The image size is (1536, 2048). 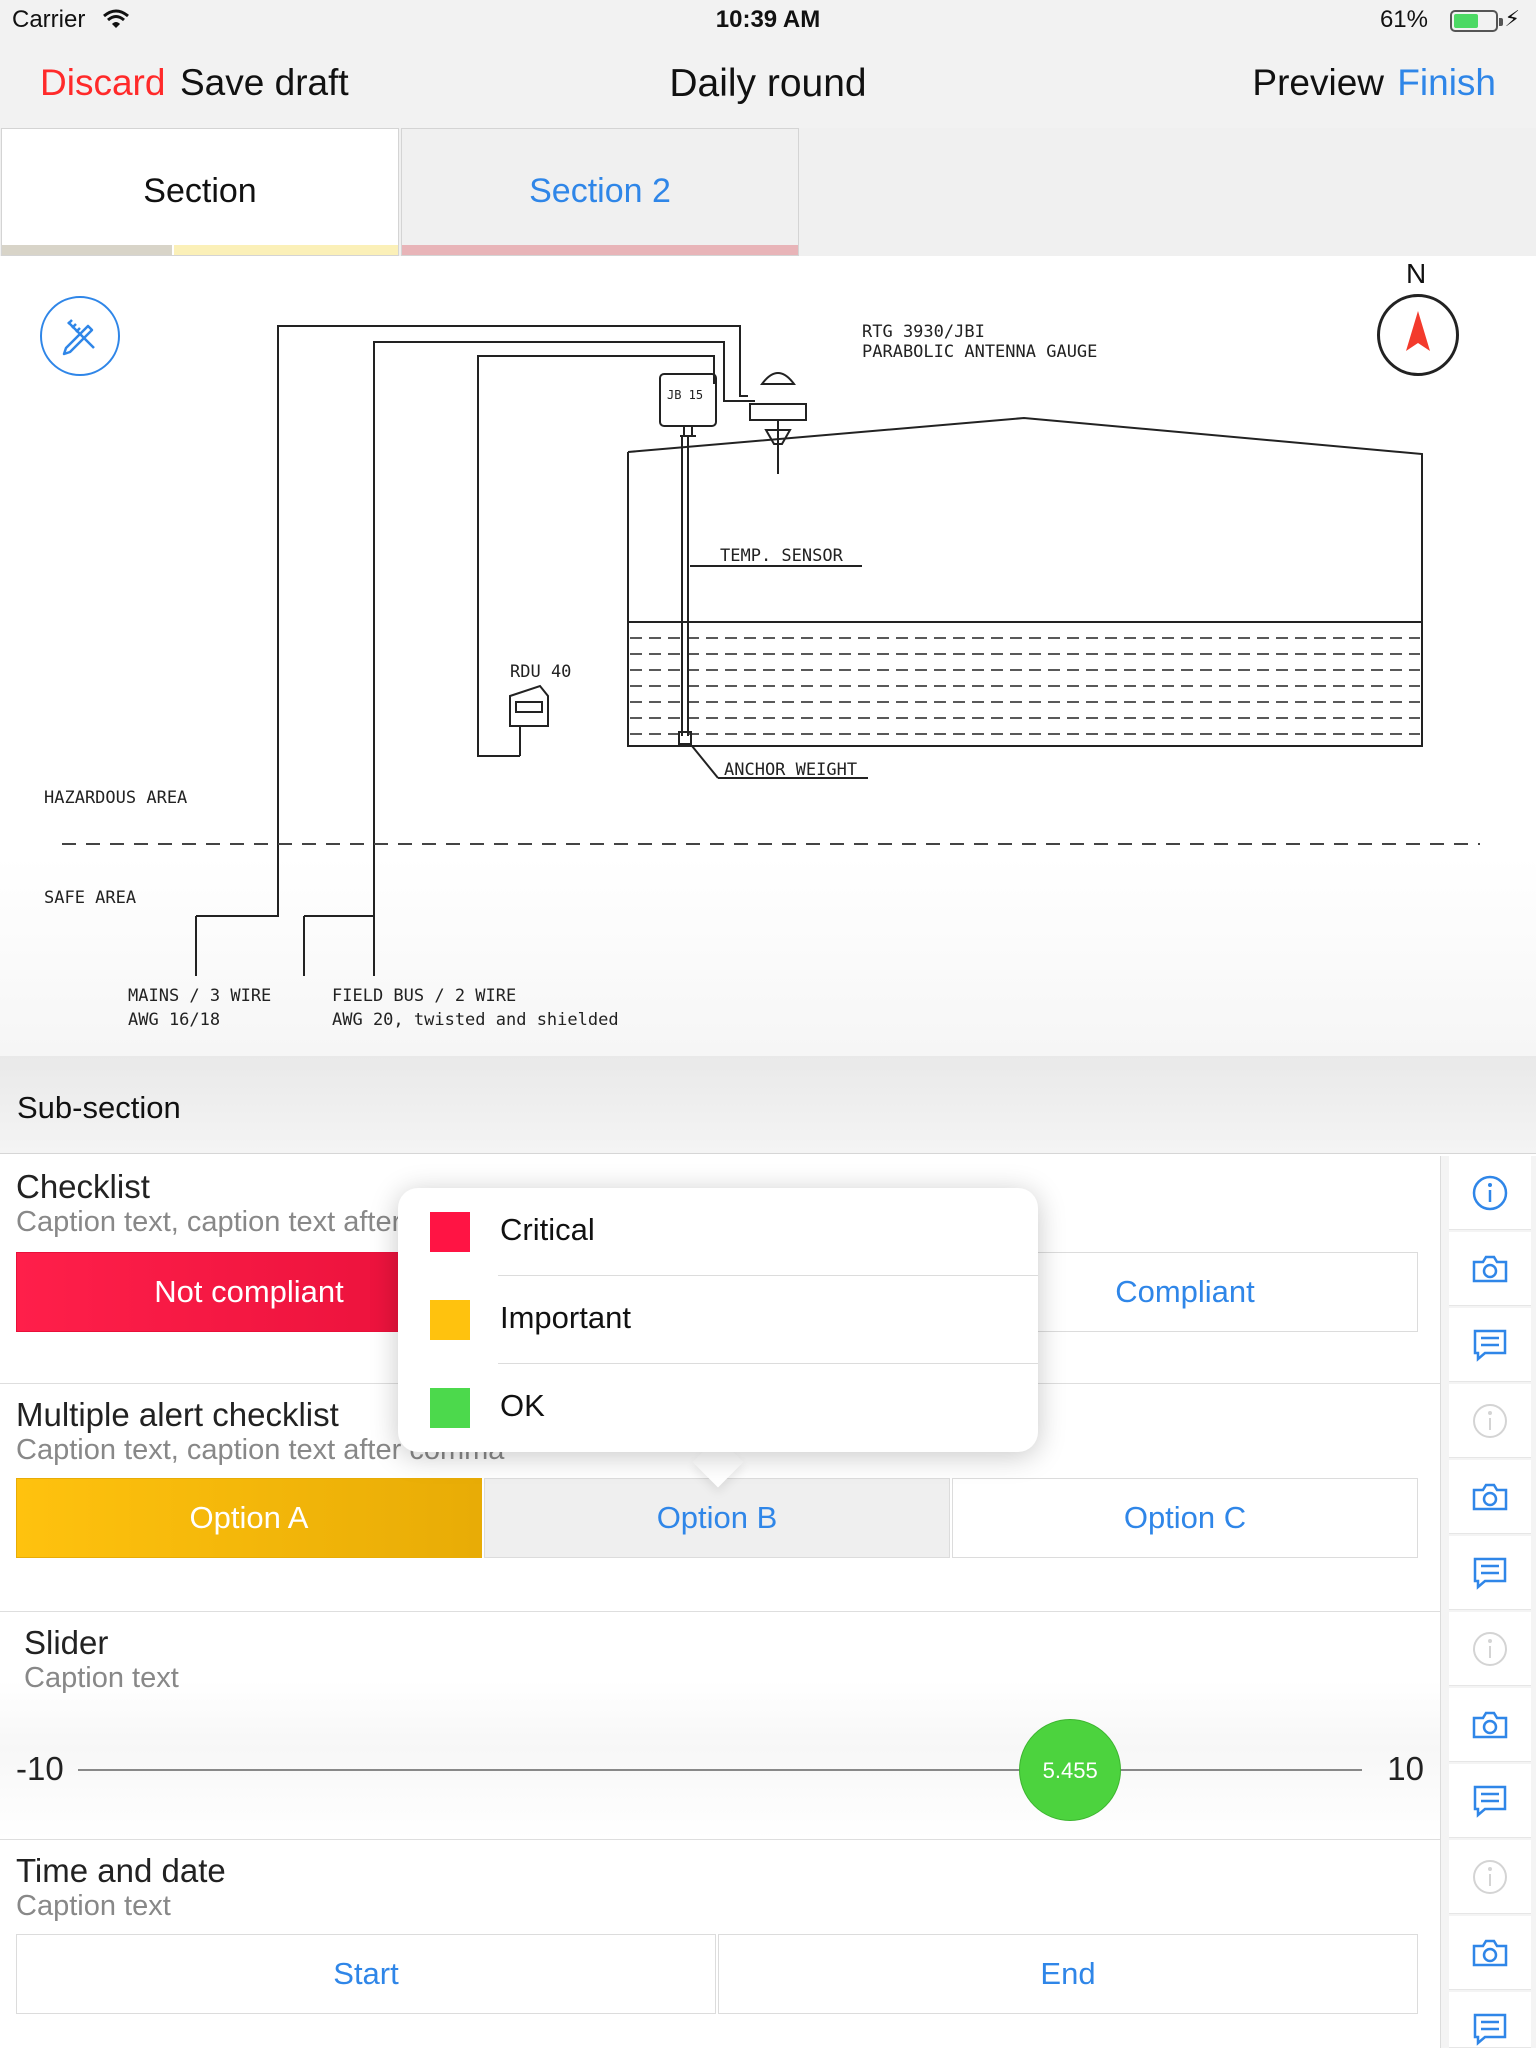 I want to click on checklist-title: Checklist, so click(x=83, y=1186).